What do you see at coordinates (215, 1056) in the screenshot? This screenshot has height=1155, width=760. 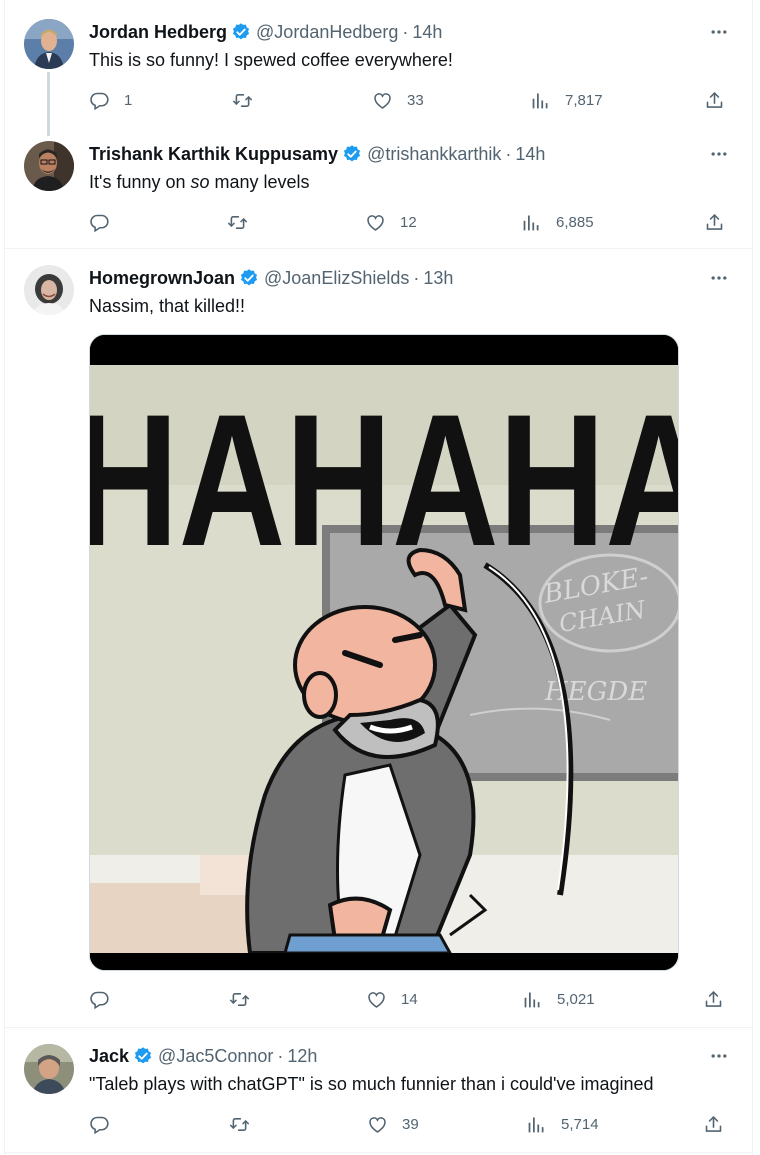 I see `username-handle: @Jac5Connor` at bounding box center [215, 1056].